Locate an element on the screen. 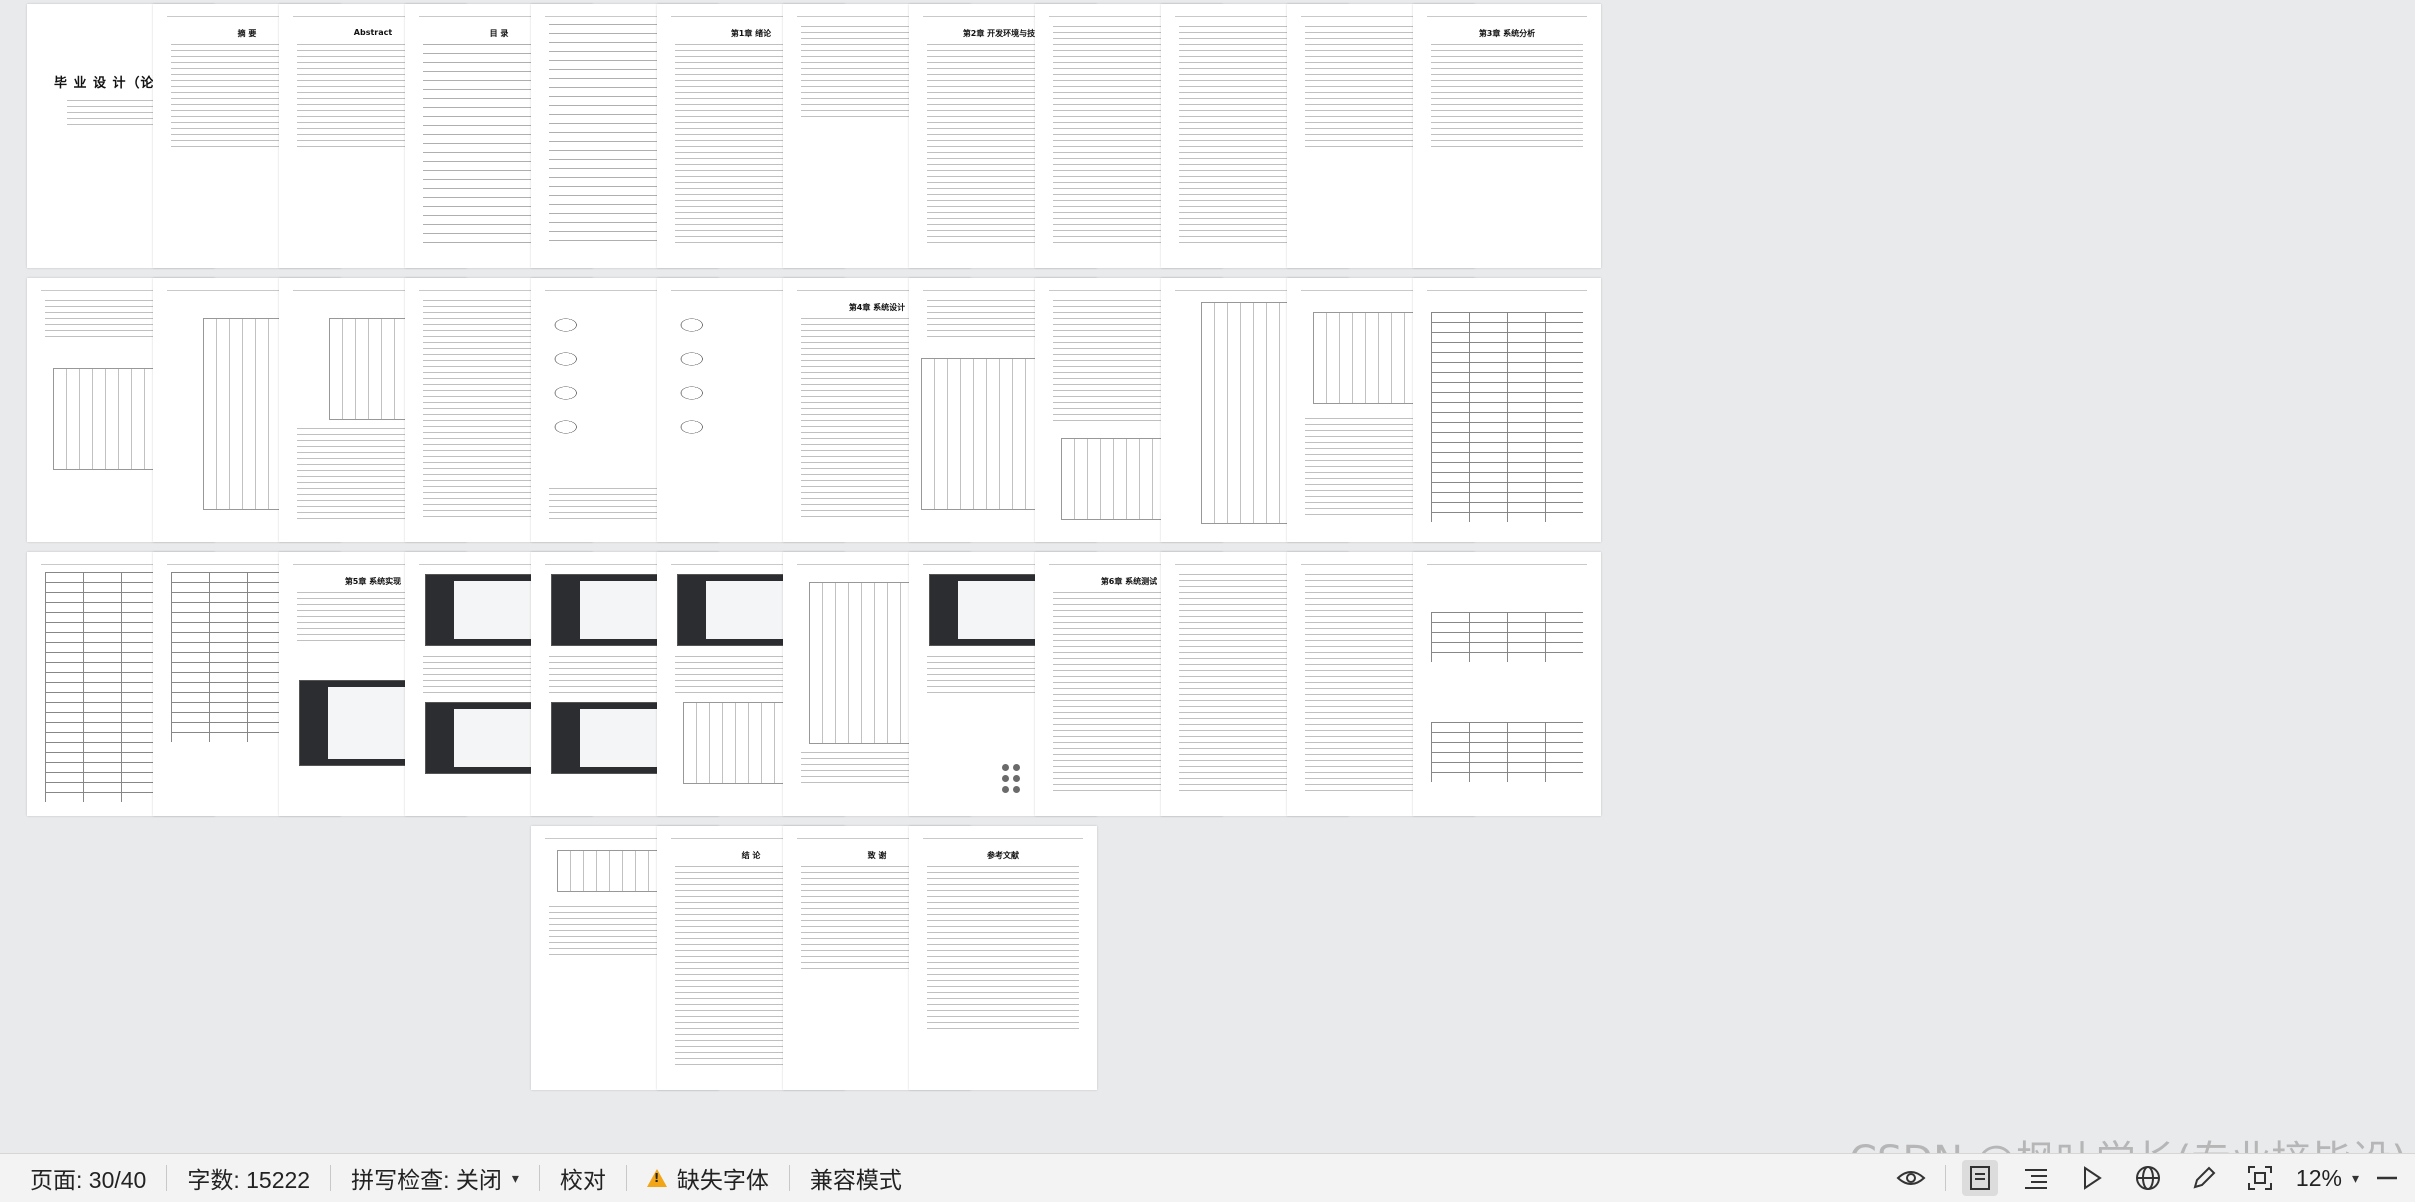 The image size is (2415, 1202). globe-icon is located at coordinates (2148, 1178).